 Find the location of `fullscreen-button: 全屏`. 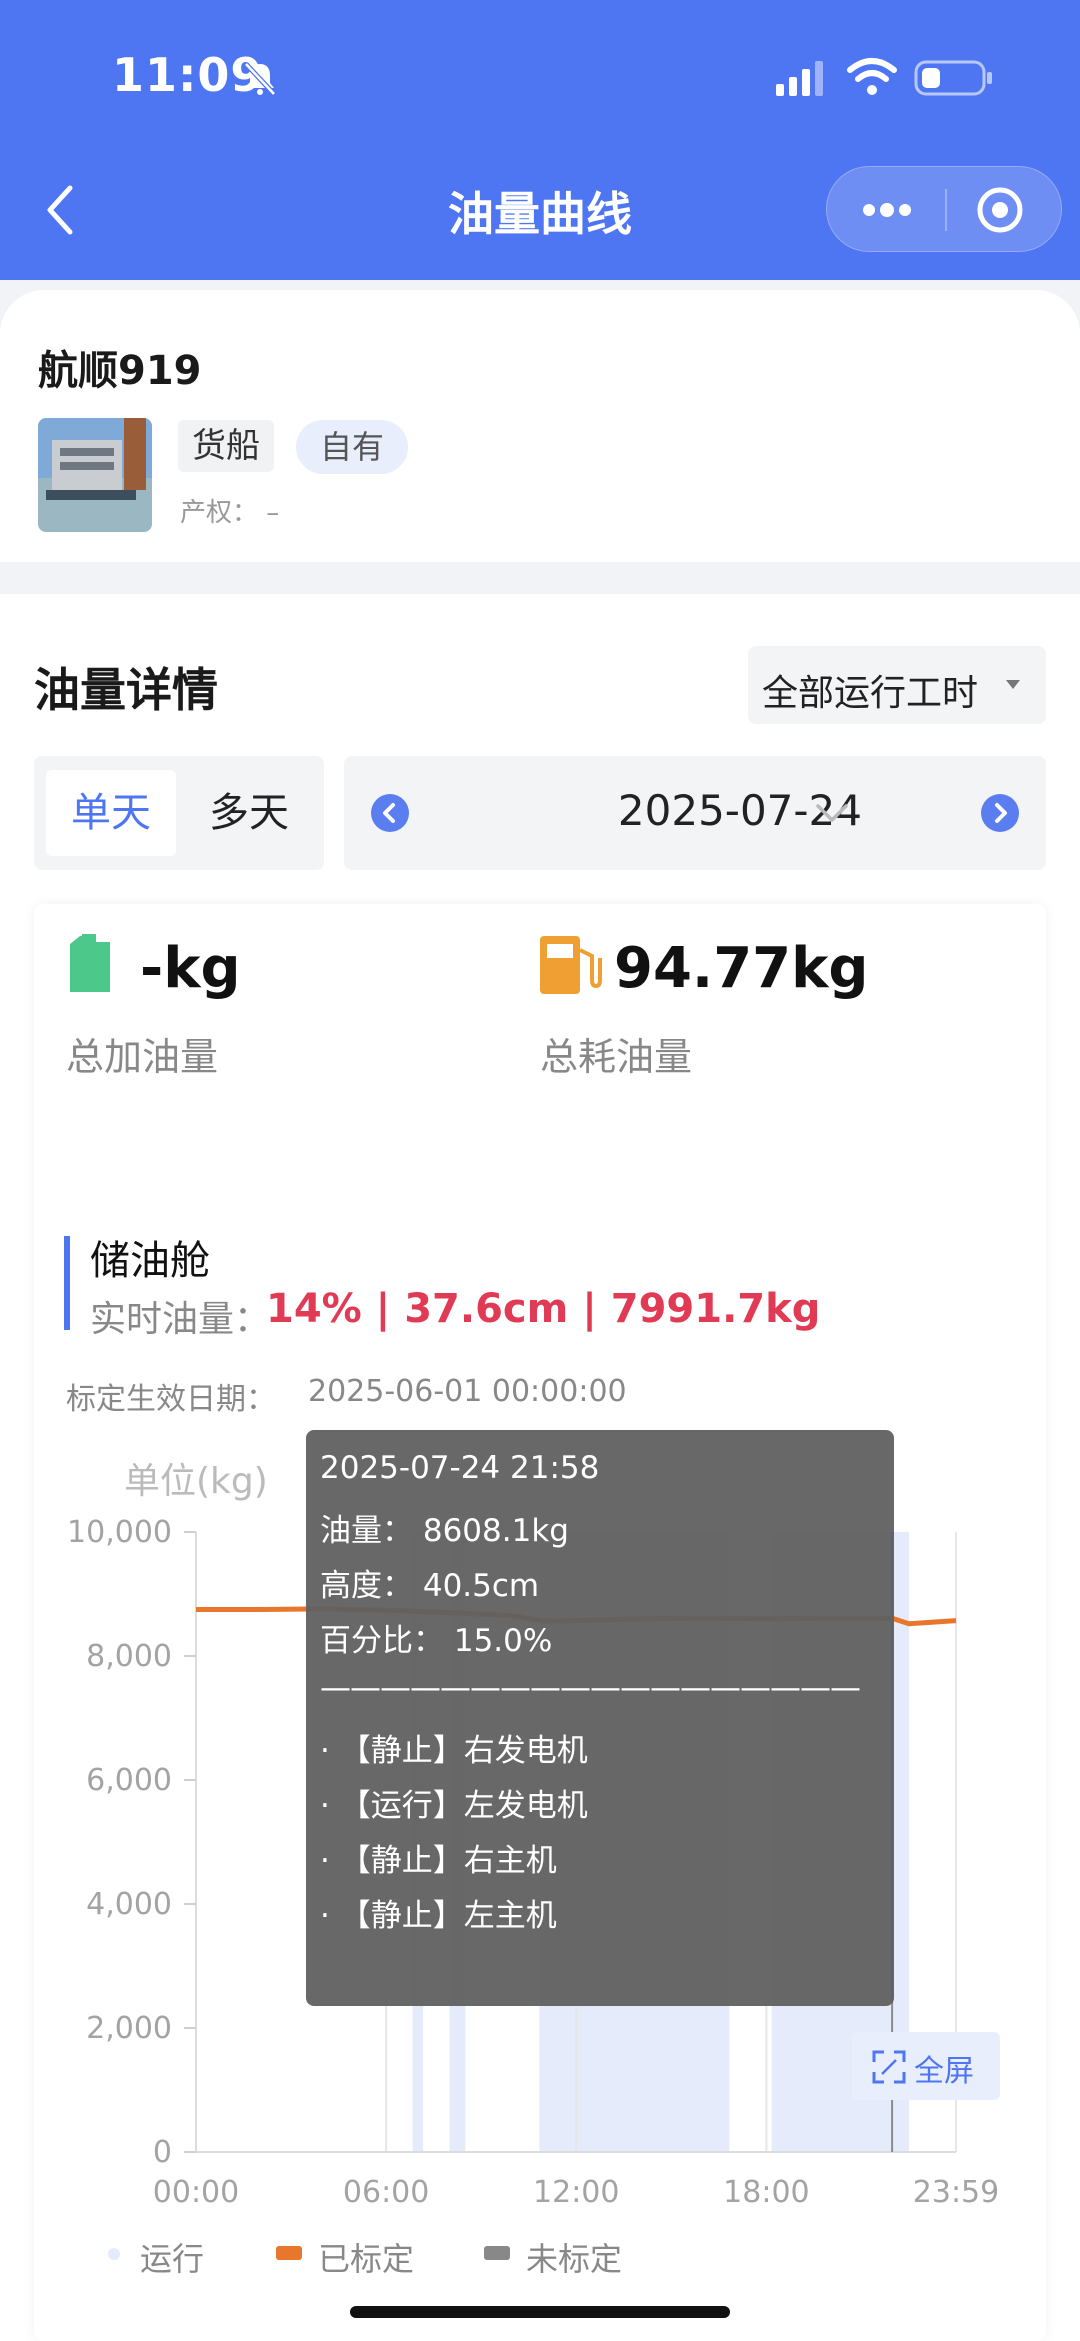

fullscreen-button: 全屏 is located at coordinates (926, 2066).